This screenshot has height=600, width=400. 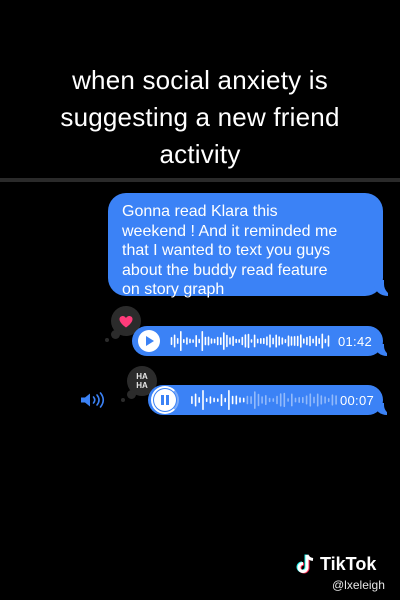 I want to click on caption-line: when social anxiety is, so click(x=200, y=80).